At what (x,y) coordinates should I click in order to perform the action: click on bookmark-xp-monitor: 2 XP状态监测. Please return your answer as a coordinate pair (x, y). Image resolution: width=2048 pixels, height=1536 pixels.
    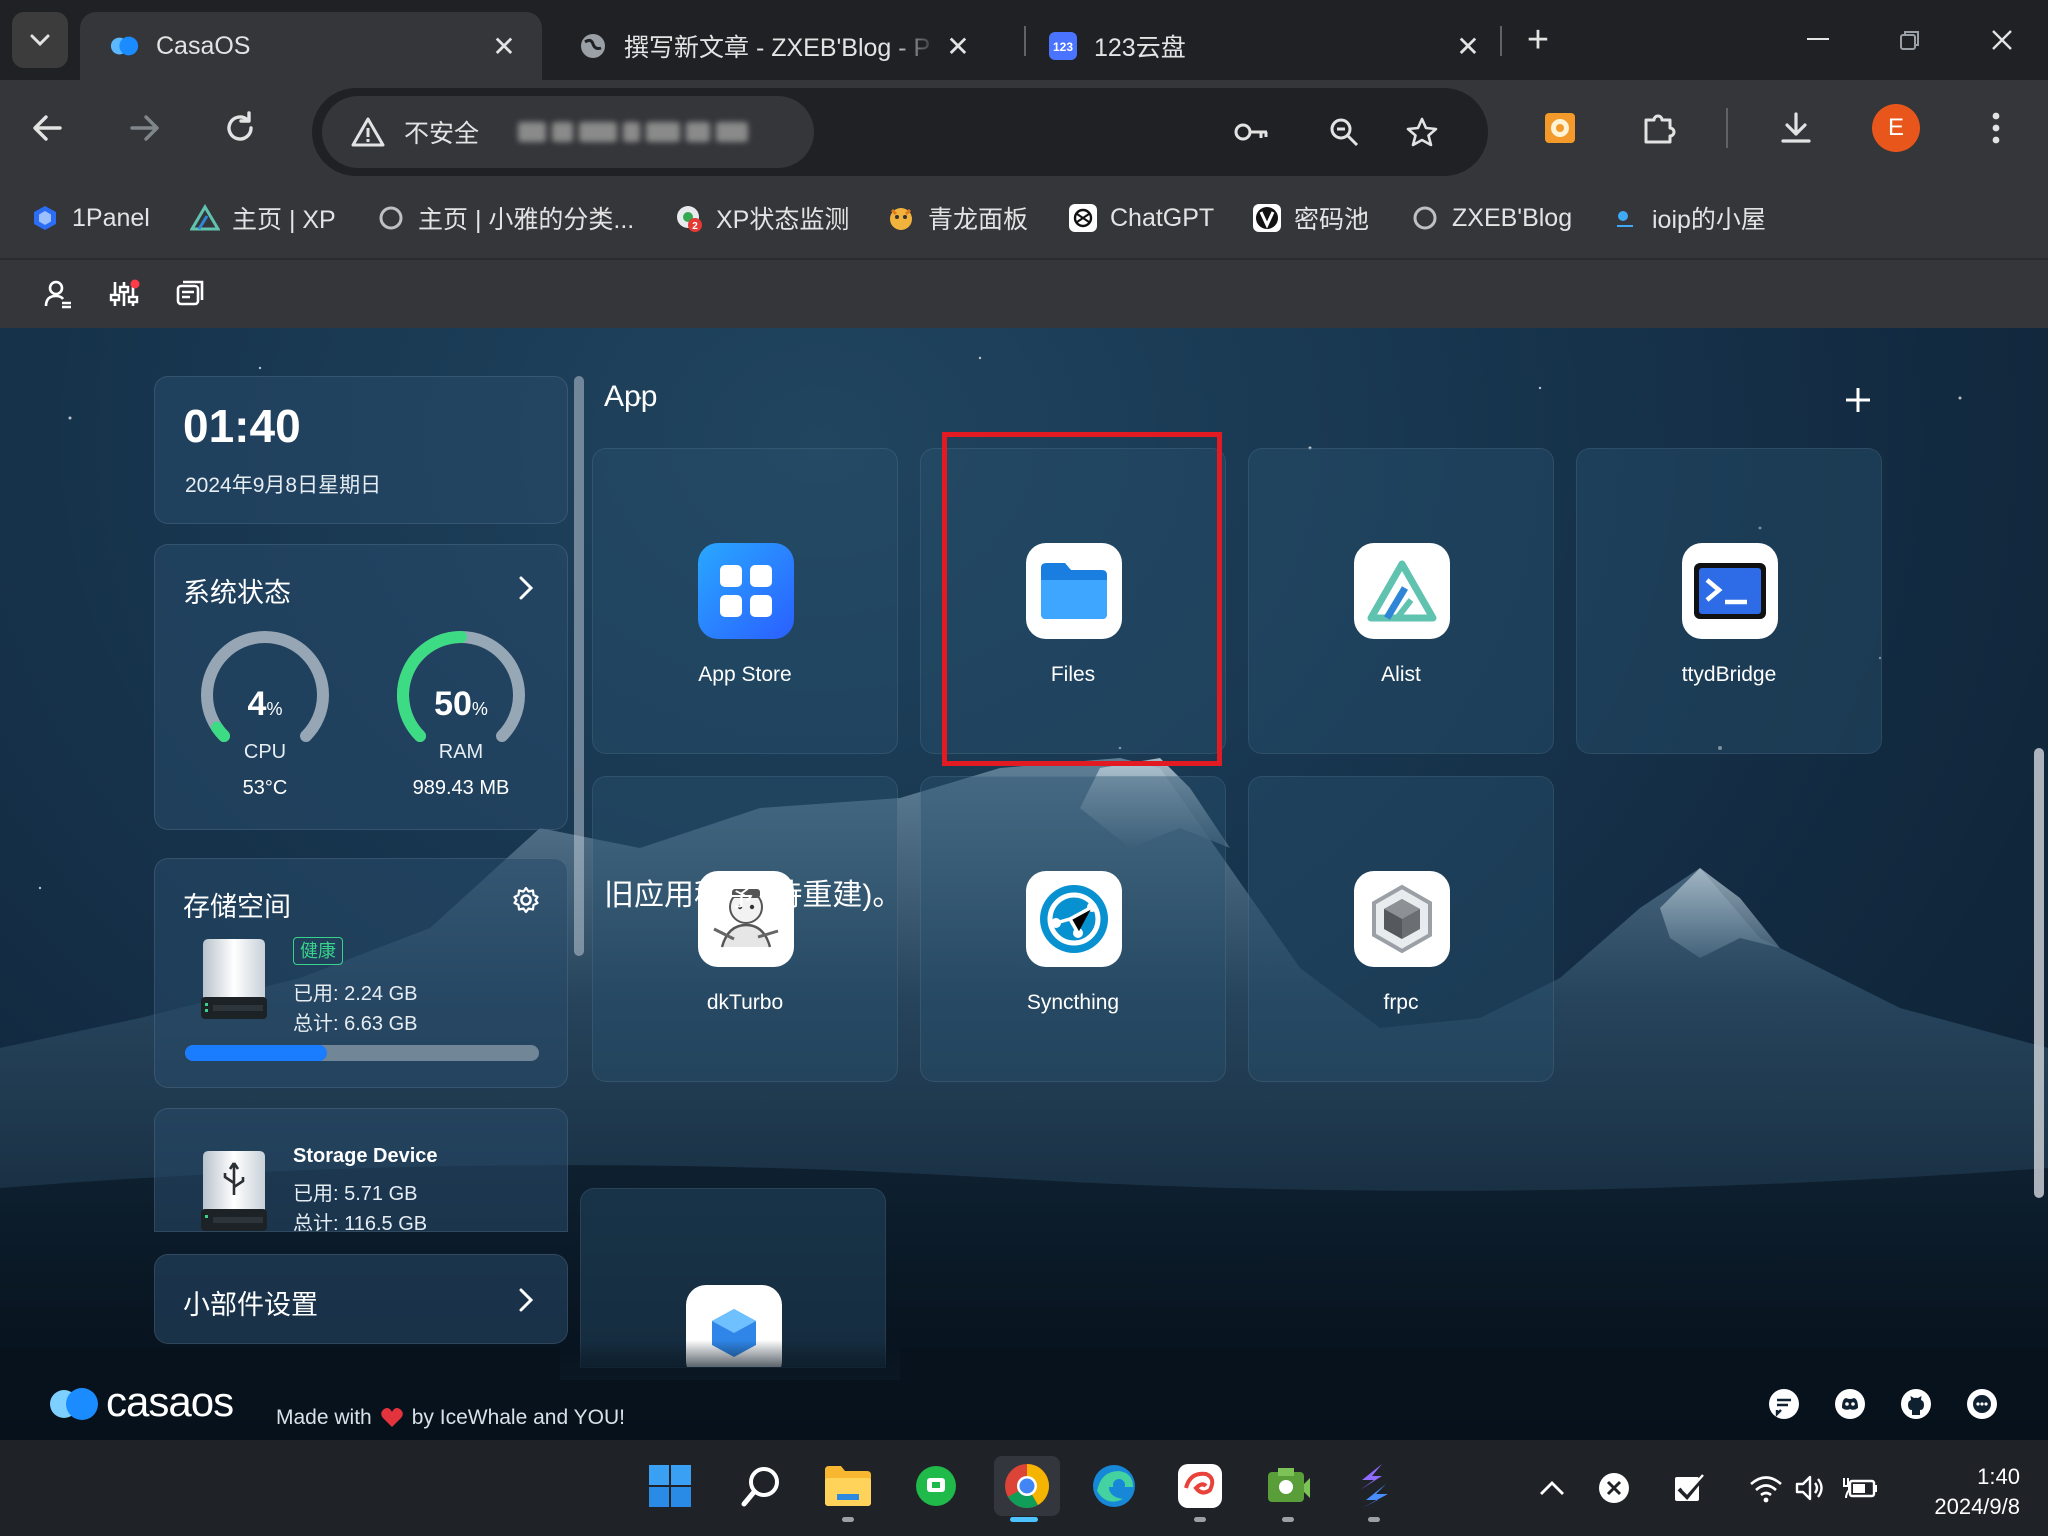
    Looking at the image, I should click on (761, 218).